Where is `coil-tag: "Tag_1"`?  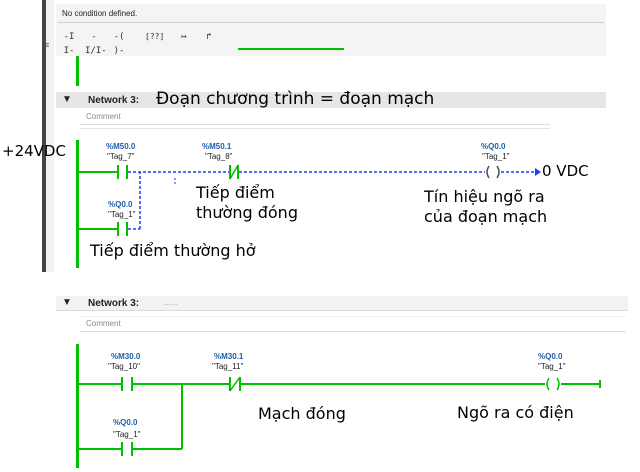
coil-tag: "Tag_1" is located at coordinates (551, 366).